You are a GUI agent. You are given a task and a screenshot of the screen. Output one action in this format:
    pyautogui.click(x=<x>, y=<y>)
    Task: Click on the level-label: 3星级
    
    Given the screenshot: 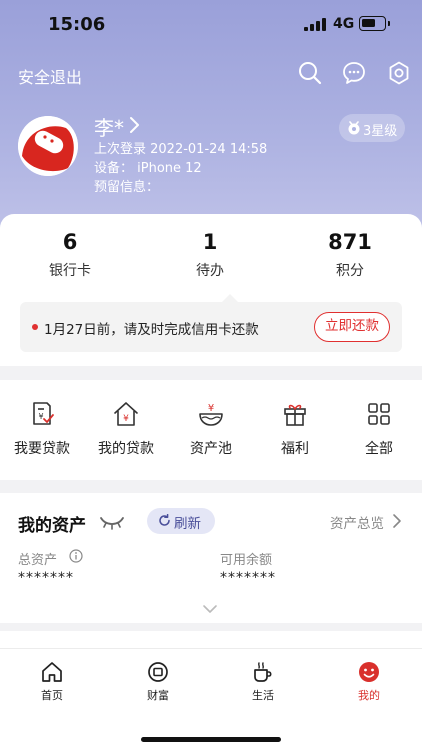 What is the action you would take?
    pyautogui.click(x=380, y=131)
    